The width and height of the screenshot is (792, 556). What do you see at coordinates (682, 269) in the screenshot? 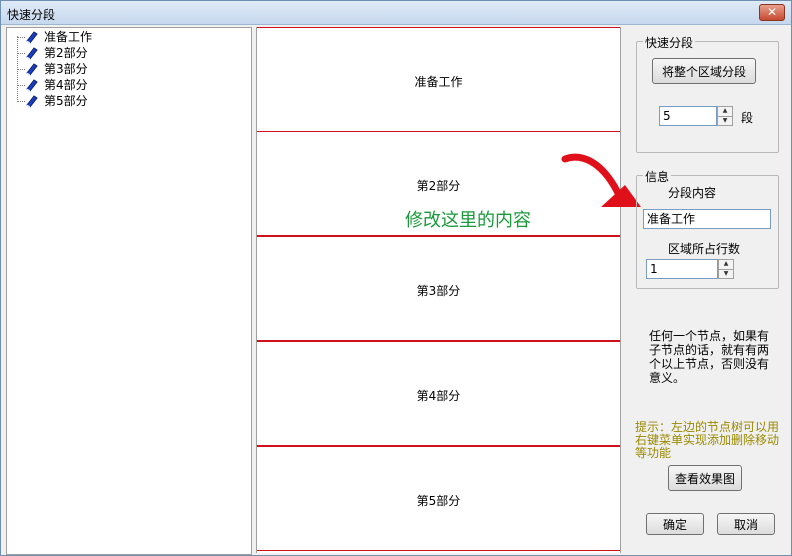
I see `row-count-input: 1` at bounding box center [682, 269].